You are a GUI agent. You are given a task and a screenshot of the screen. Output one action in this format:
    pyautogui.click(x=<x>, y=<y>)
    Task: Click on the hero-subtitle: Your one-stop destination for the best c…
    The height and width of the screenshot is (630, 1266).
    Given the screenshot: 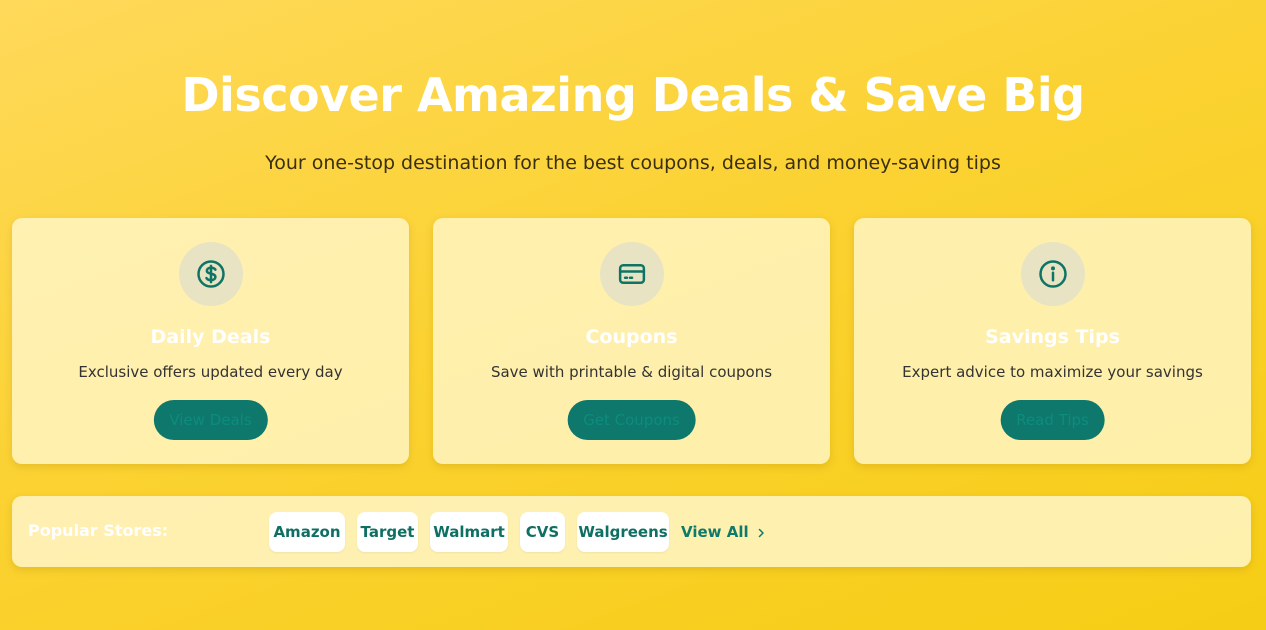 What is the action you would take?
    pyautogui.click(x=633, y=163)
    